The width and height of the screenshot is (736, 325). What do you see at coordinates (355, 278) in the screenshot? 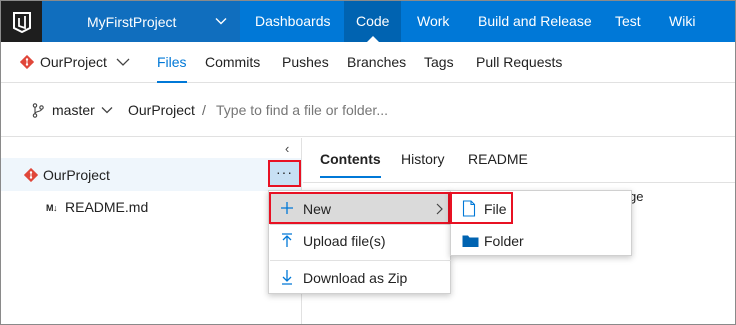
I see `menu-item-download-zip-label: Download as Zip` at bounding box center [355, 278].